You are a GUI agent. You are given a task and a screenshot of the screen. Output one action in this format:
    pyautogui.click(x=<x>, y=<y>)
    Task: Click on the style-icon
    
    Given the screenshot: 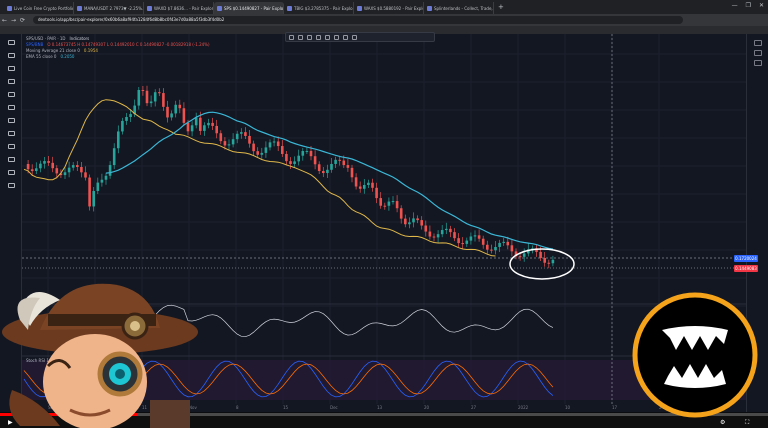 What is the action you would take?
    pyautogui.click(x=318, y=37)
    